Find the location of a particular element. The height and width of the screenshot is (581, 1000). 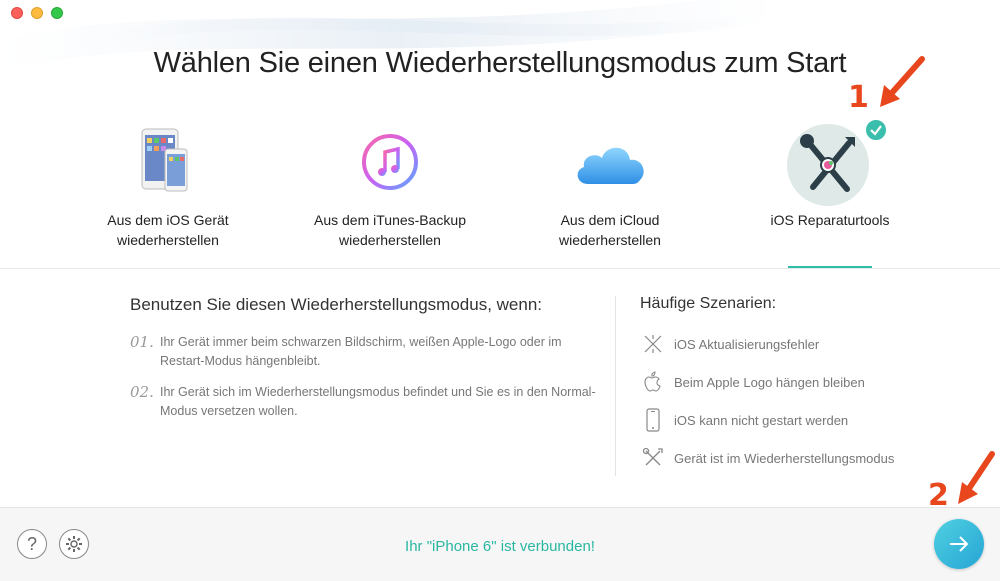

tools-icon is located at coordinates (652, 456).